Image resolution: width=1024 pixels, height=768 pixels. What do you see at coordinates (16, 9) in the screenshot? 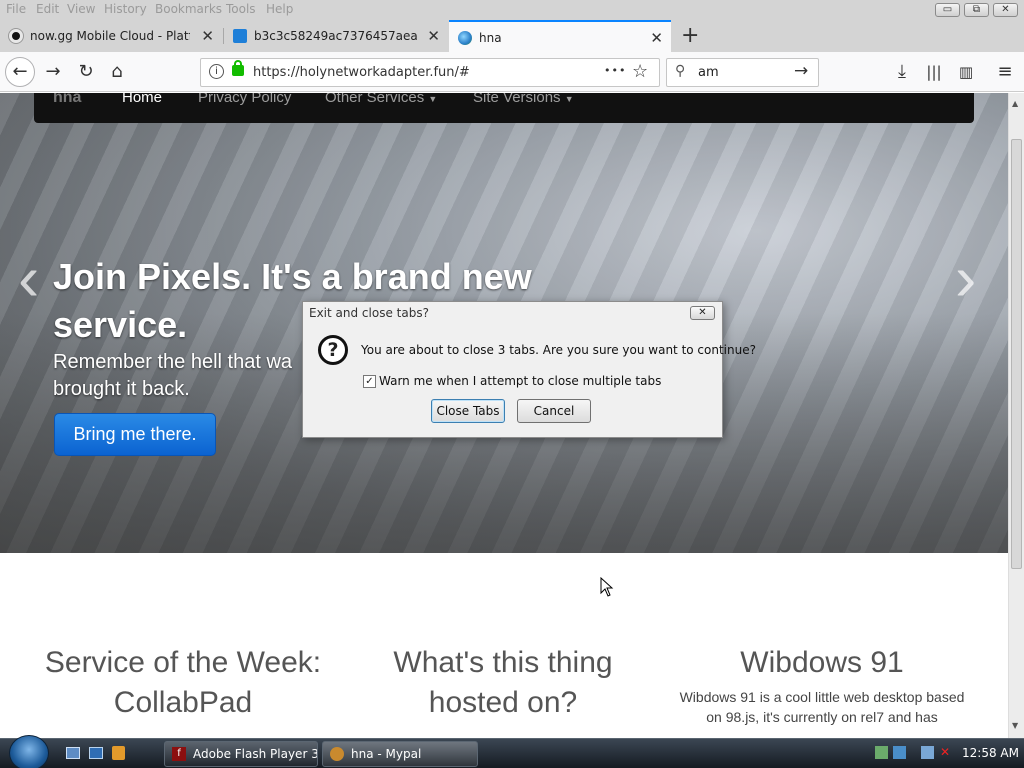
I see `menu-file: File` at bounding box center [16, 9].